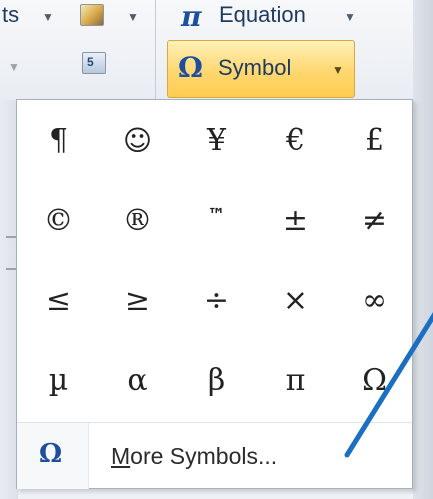  What do you see at coordinates (216, 220) in the screenshot?
I see `symbol-trademark: ™` at bounding box center [216, 220].